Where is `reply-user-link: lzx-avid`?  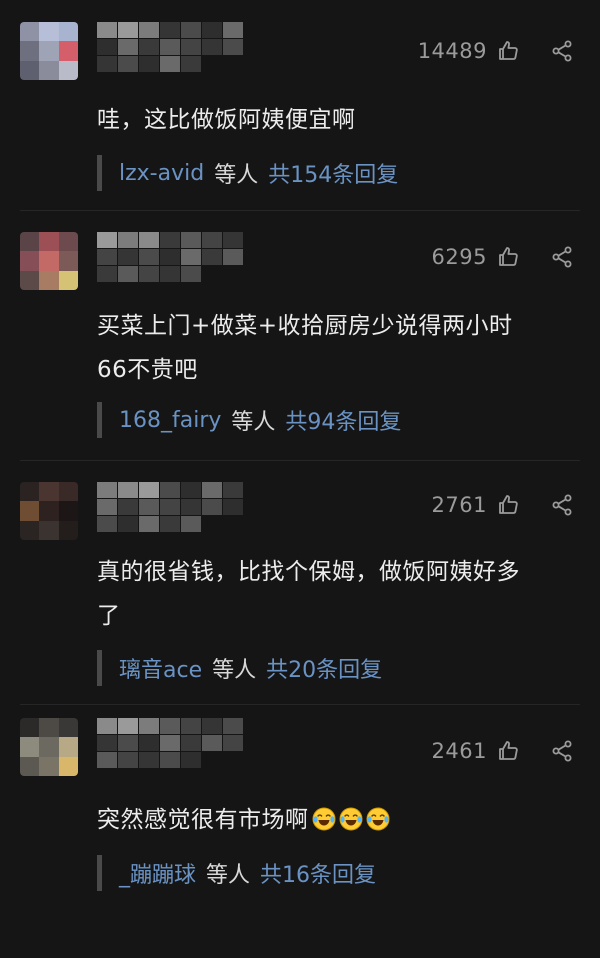
reply-user-link: lzx-avid is located at coordinates (161, 173).